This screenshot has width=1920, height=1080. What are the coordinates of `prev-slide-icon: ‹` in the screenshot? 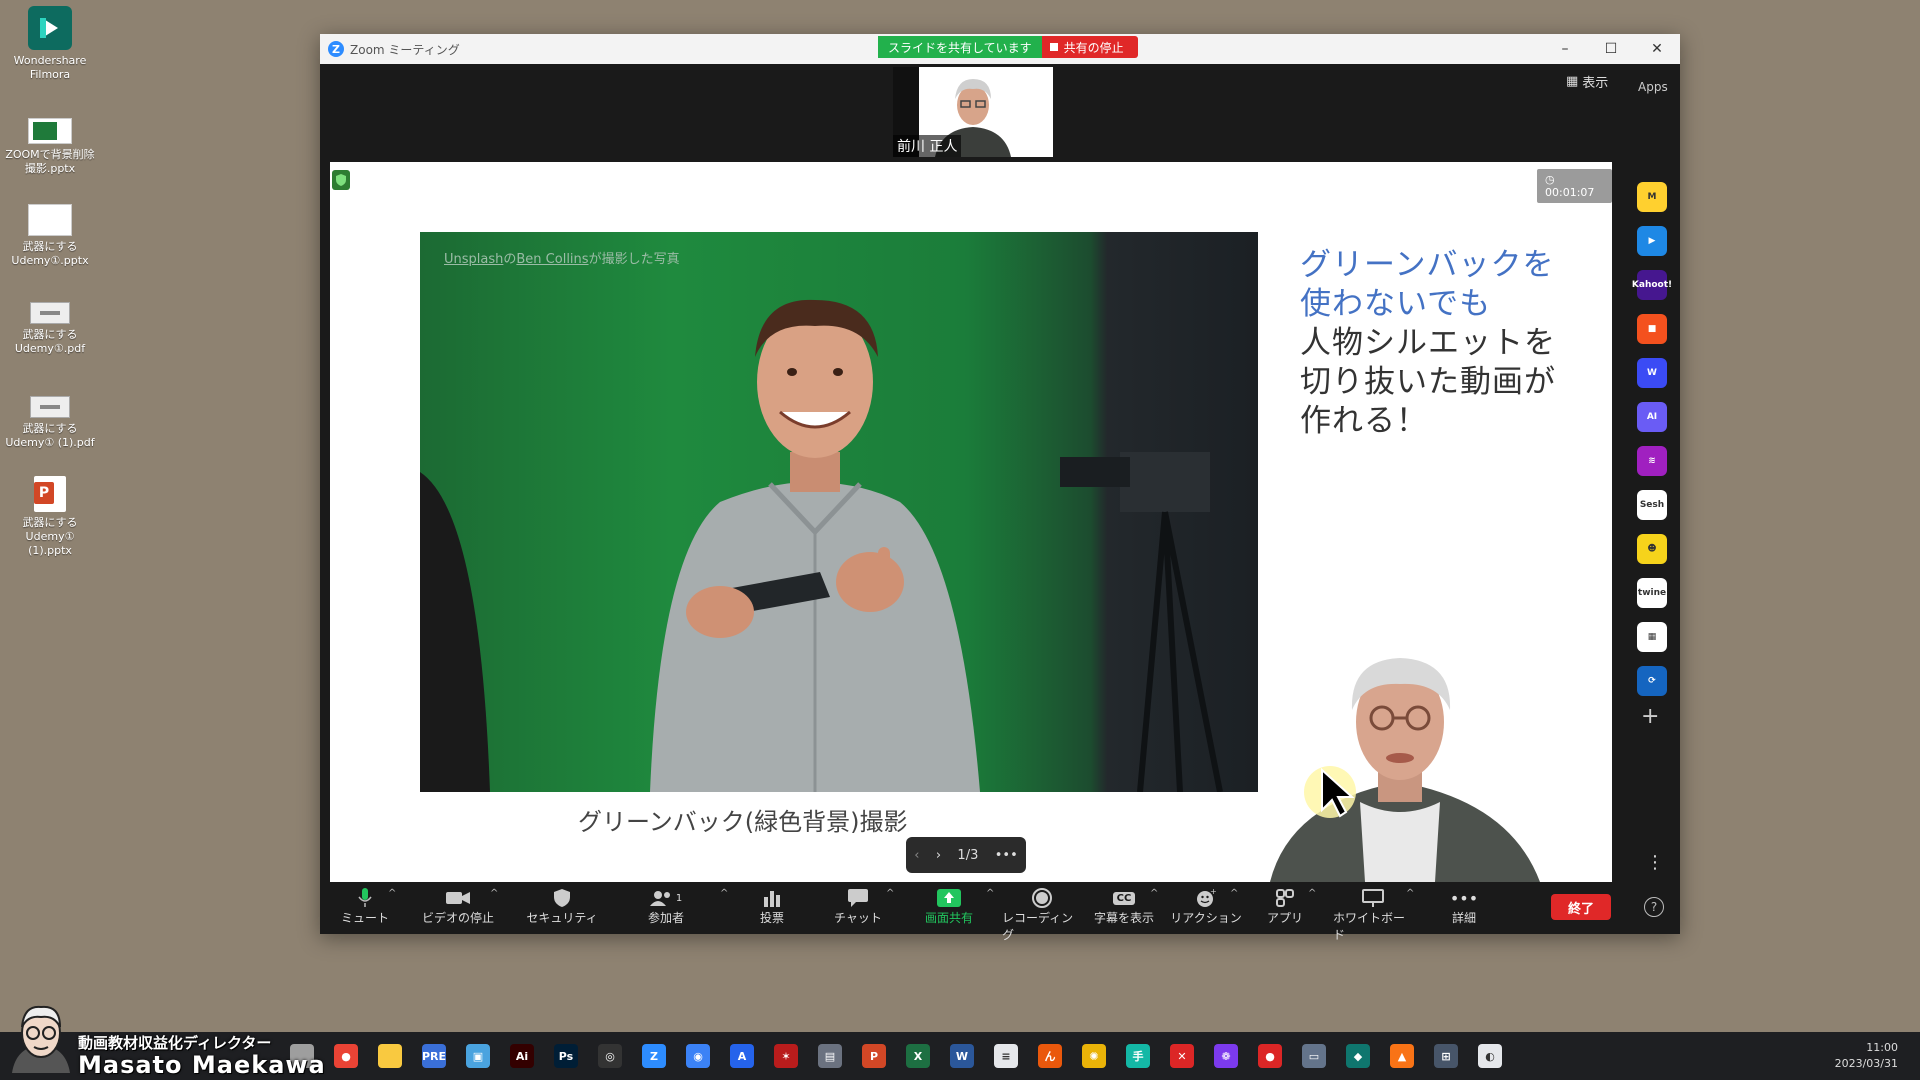 It's located at (916, 855).